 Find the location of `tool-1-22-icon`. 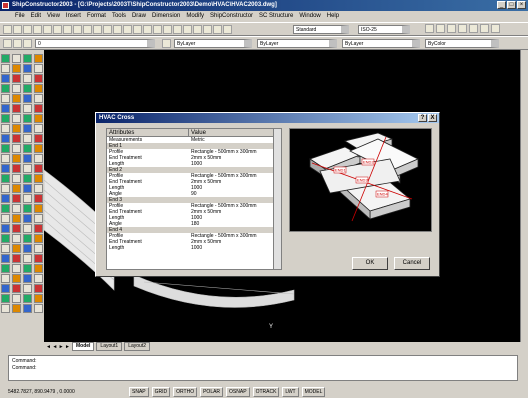

tool-1-22-icon is located at coordinates (5, 268).